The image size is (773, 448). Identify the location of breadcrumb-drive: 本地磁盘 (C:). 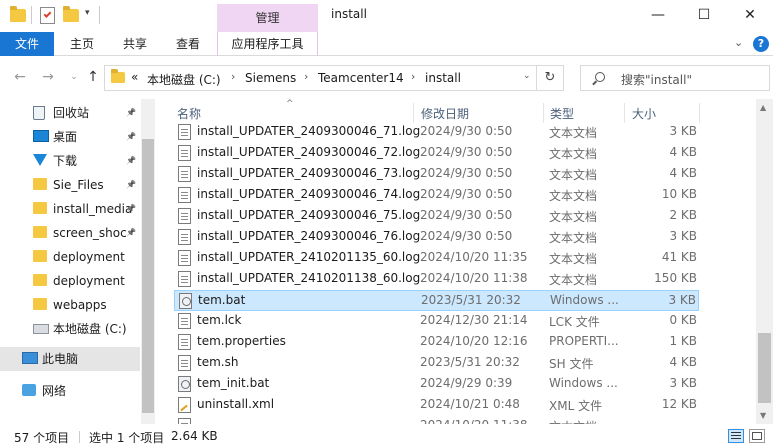
(184, 79).